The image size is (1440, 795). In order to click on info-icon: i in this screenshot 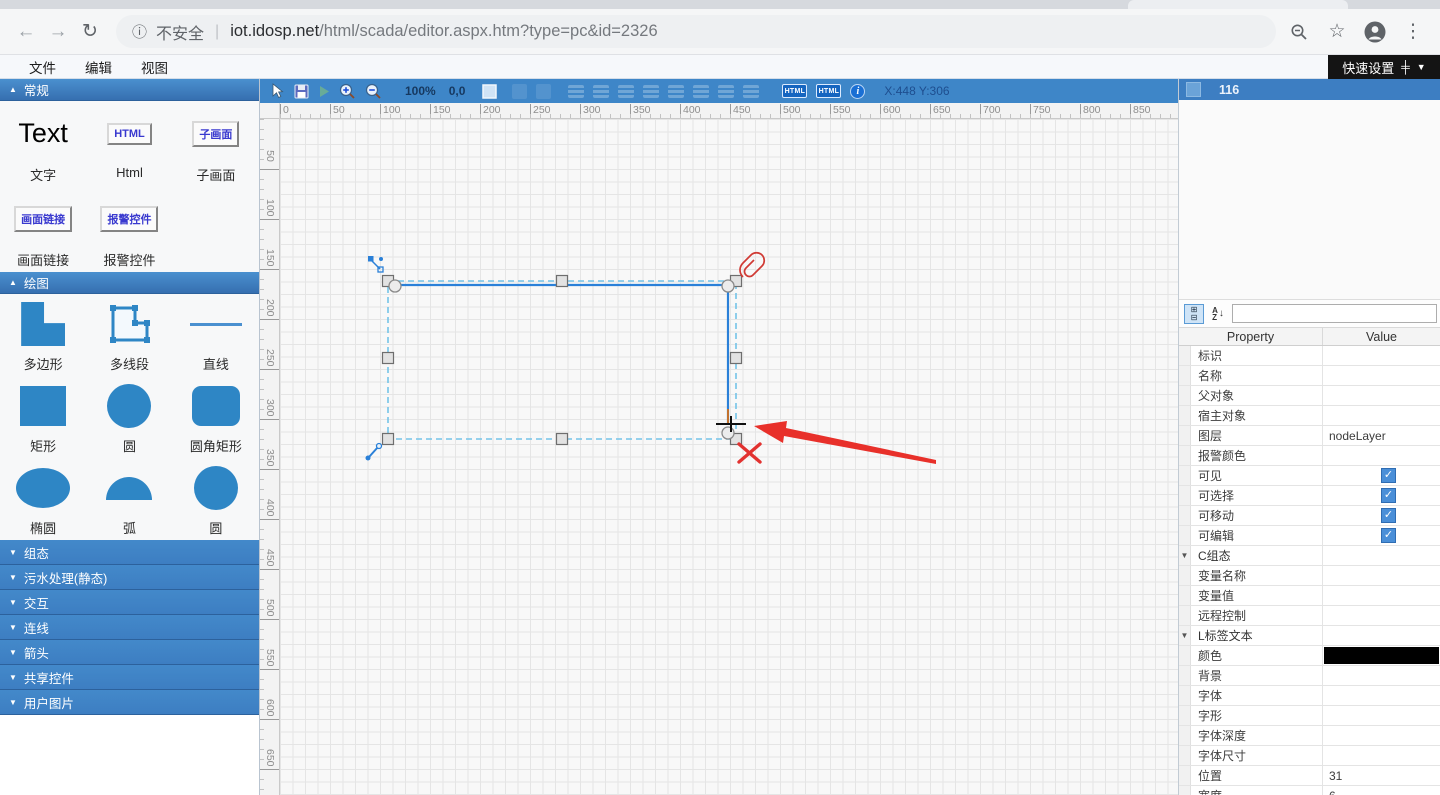, I will do `click(858, 91)`.